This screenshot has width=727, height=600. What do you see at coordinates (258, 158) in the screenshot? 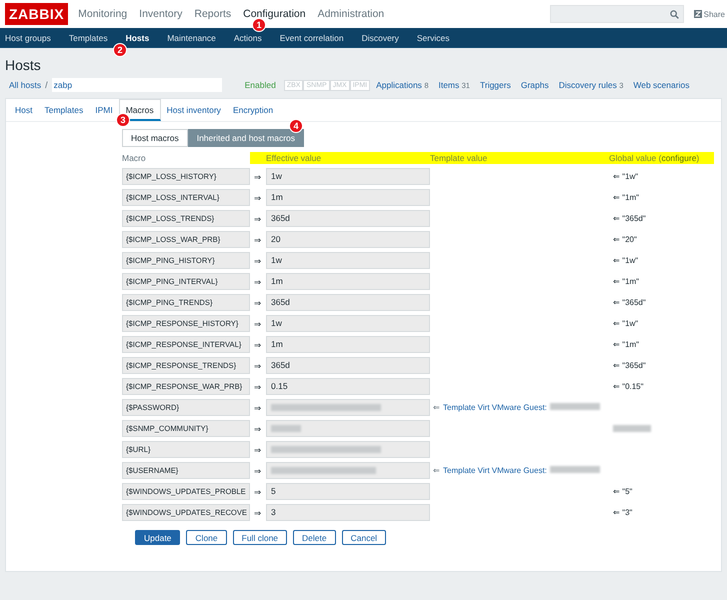
I see `header-highlight` at bounding box center [258, 158].